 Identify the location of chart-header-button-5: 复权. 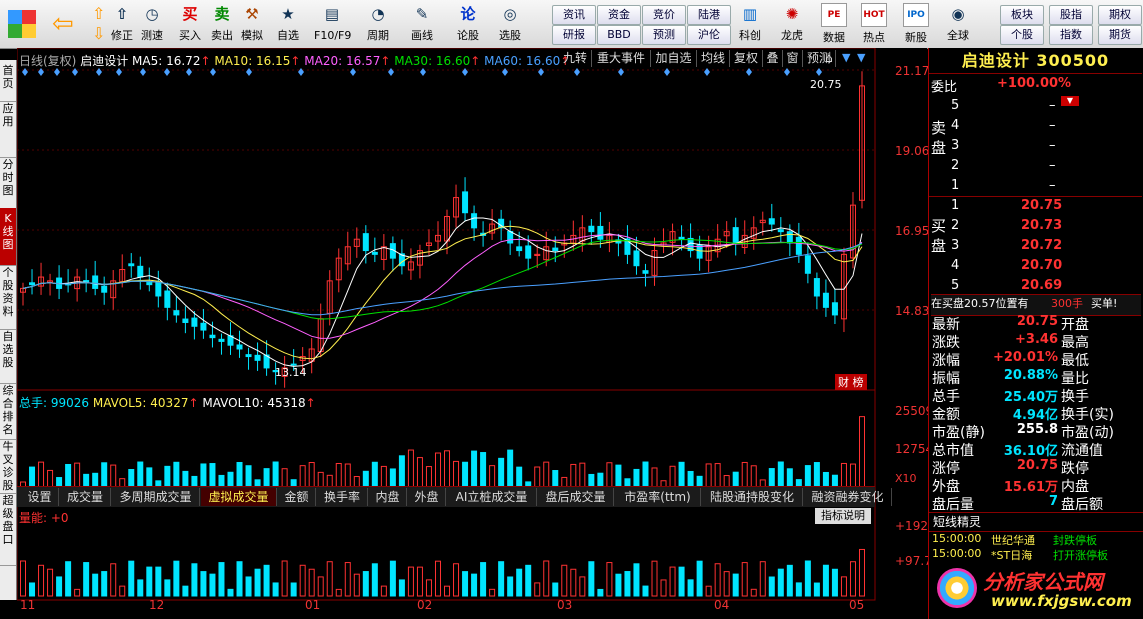
(746, 58).